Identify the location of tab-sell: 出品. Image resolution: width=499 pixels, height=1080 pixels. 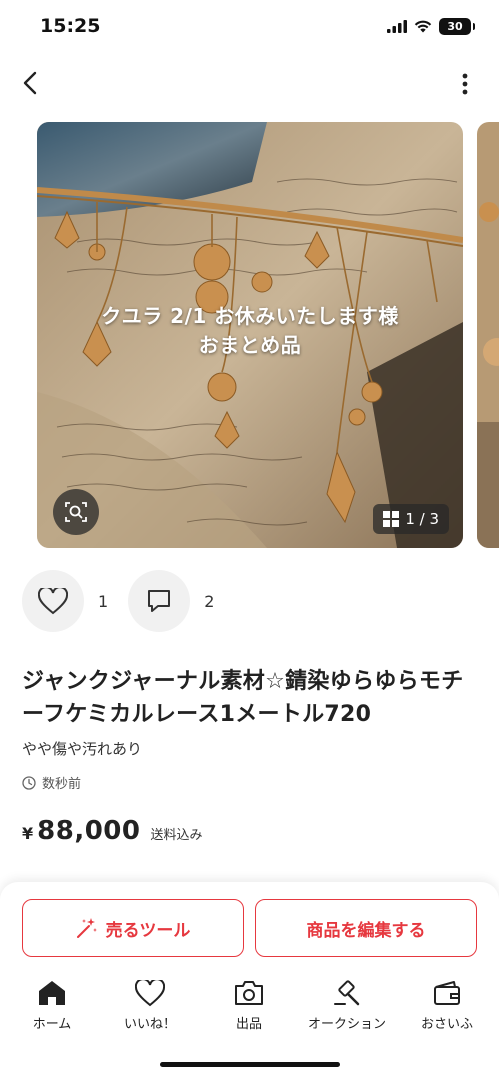
(249, 1005).